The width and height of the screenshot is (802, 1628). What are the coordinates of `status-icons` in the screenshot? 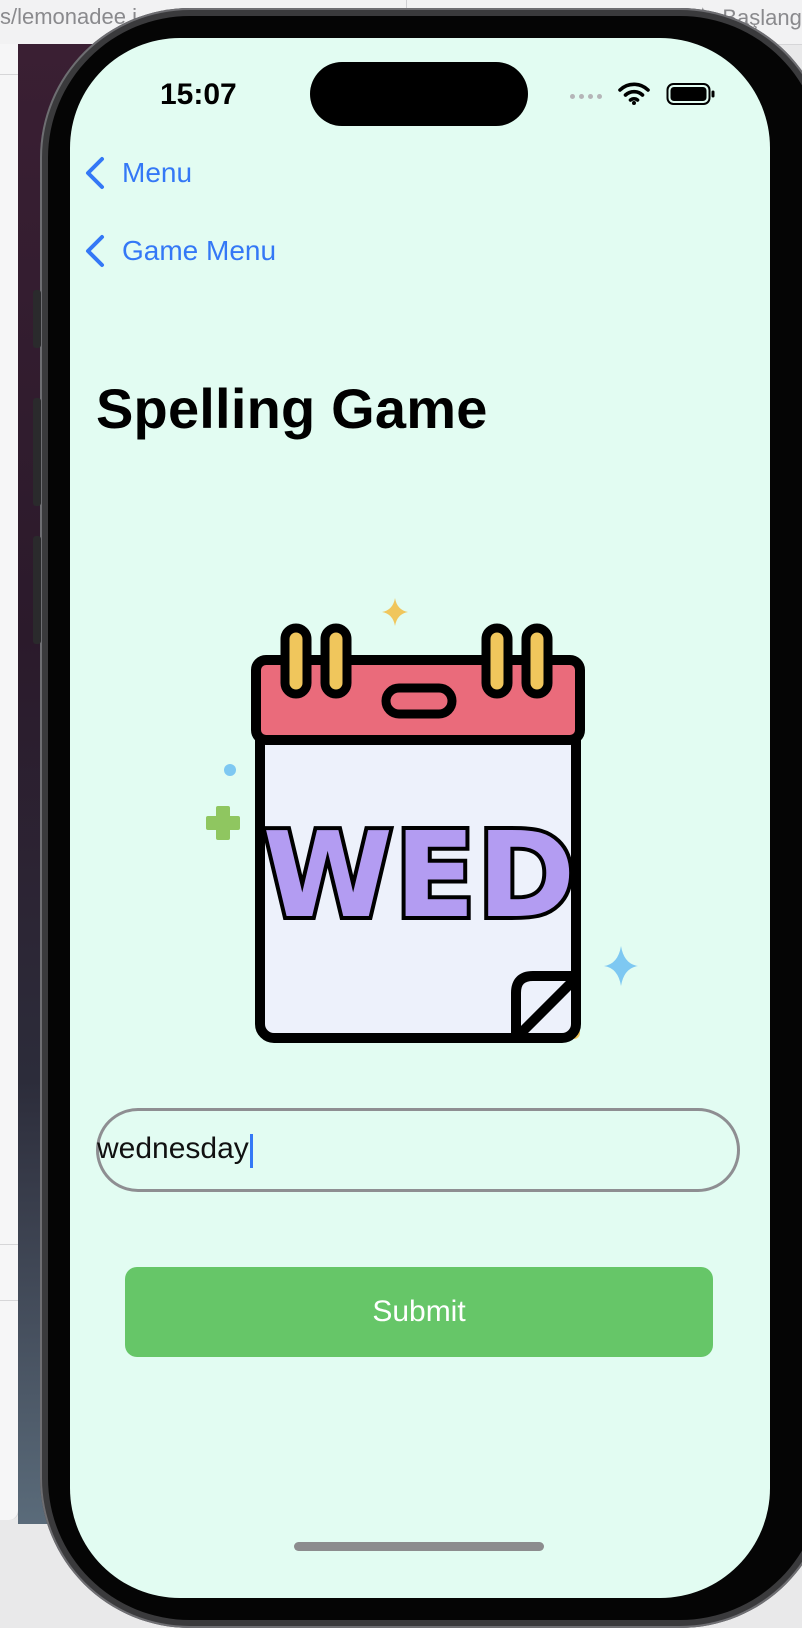 It's located at (643, 96).